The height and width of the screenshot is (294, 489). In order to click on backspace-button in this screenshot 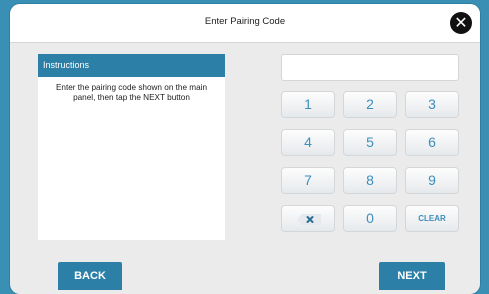, I will do `click(308, 218)`.